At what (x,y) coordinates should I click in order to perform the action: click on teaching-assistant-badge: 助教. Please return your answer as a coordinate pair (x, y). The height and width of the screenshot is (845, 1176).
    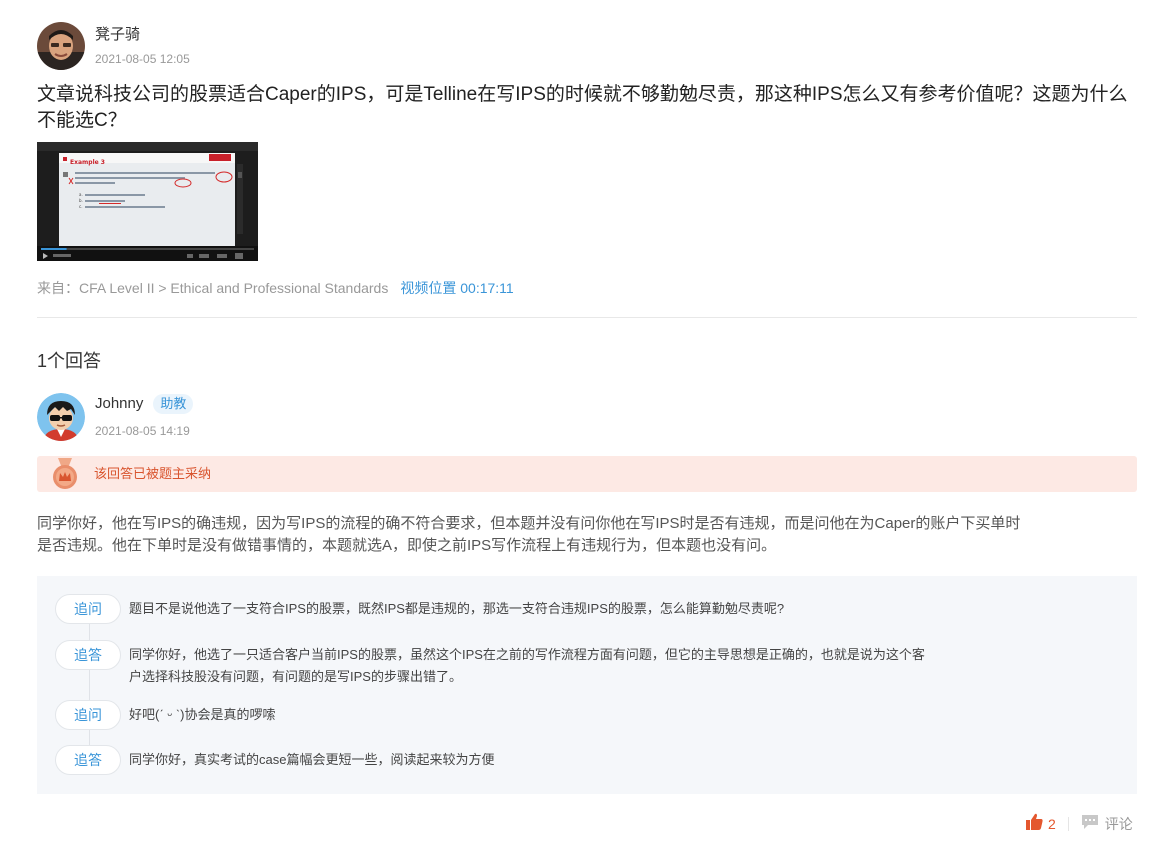
    Looking at the image, I should click on (173, 404).